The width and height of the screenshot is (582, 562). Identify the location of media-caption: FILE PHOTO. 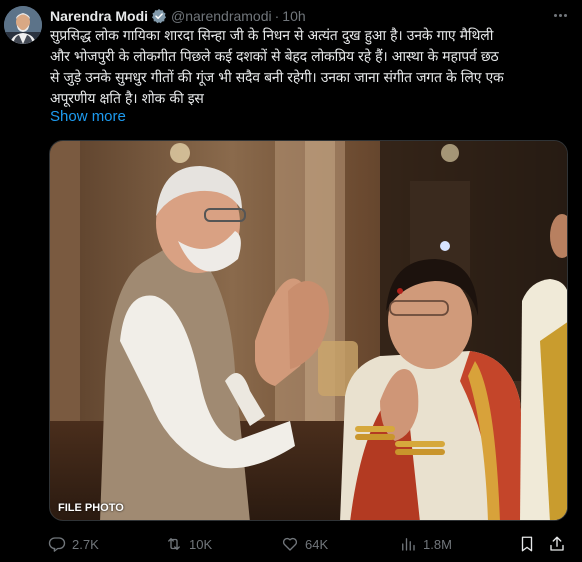
(91, 508).